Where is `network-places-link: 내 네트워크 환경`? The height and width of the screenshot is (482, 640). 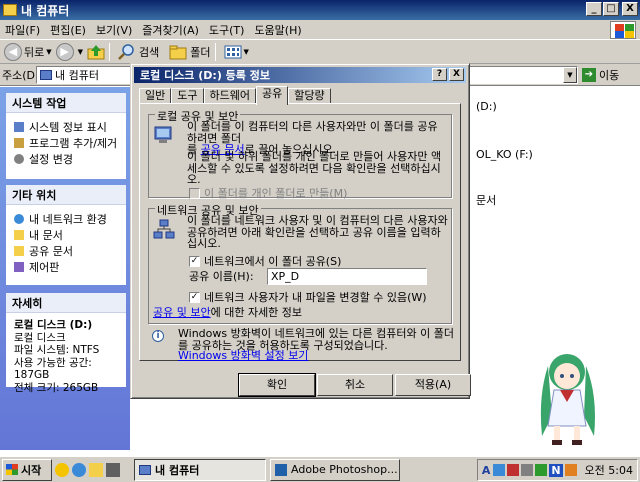
network-places-link: 내 네트워크 환경 is located at coordinates (66, 219).